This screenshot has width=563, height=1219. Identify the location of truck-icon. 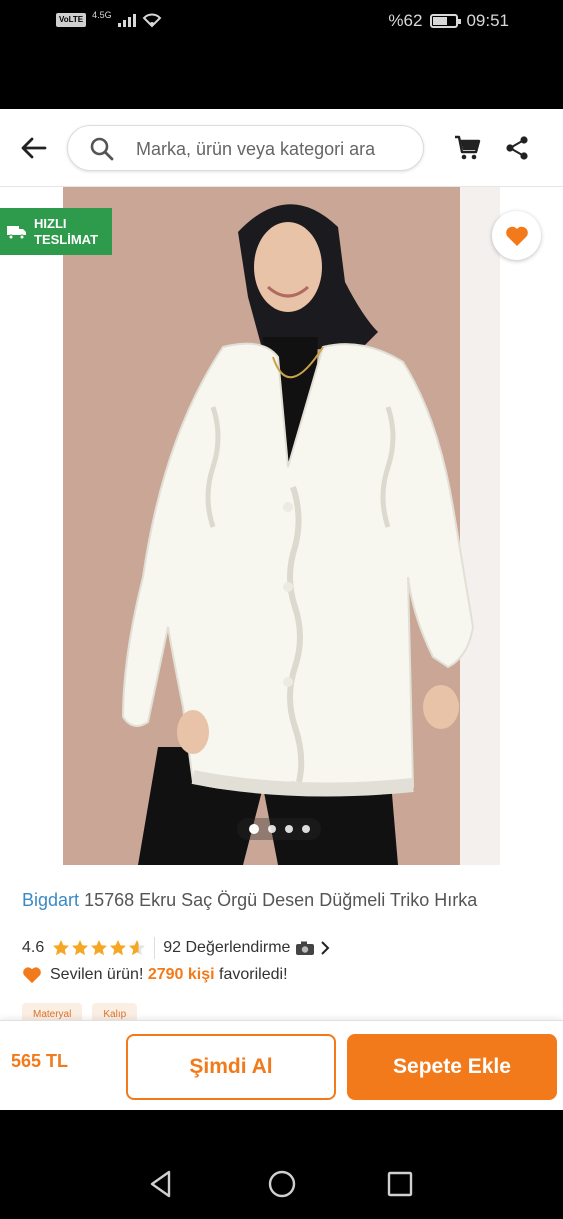
(16, 232).